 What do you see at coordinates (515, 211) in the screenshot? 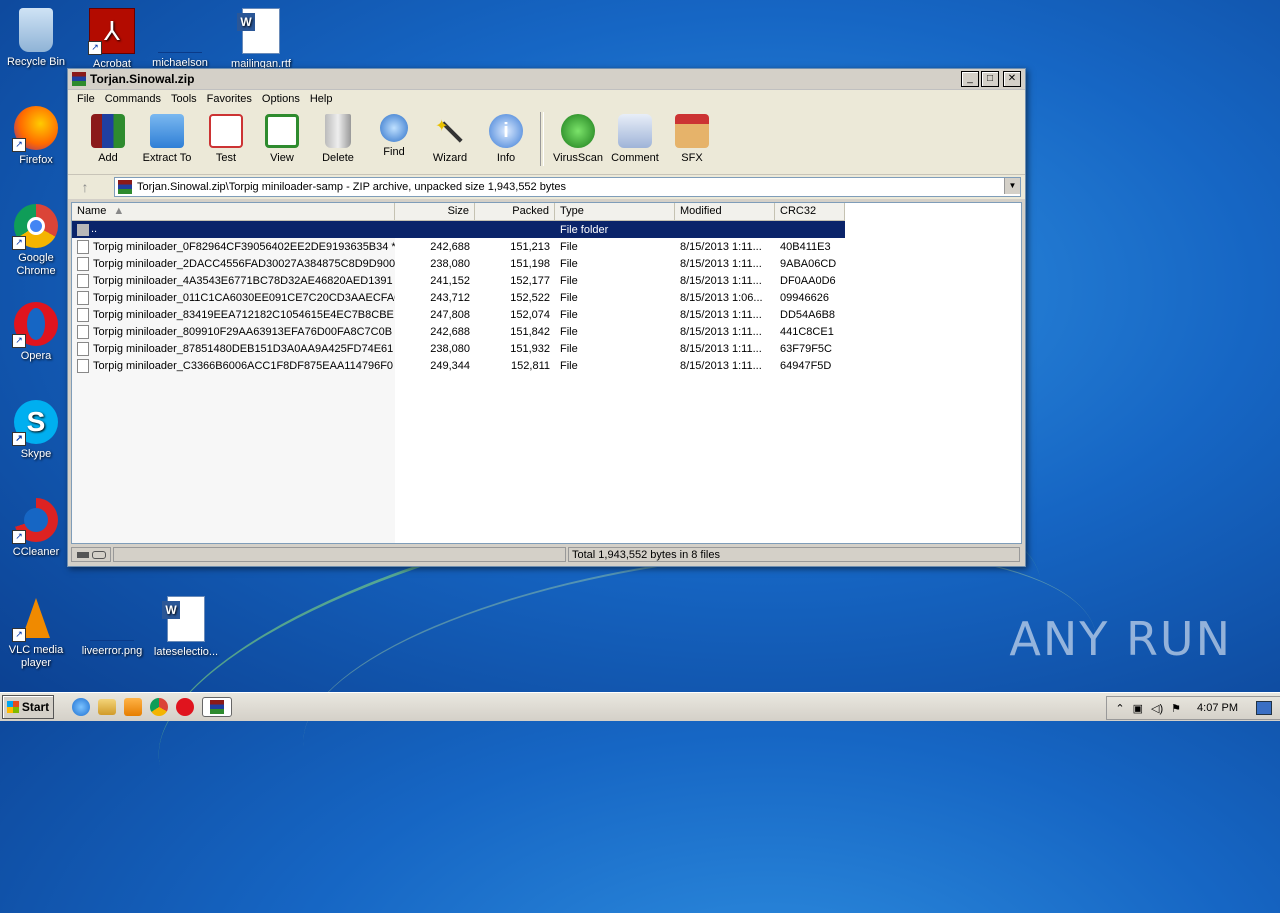
I see `column-header-packed: Packed` at bounding box center [515, 211].